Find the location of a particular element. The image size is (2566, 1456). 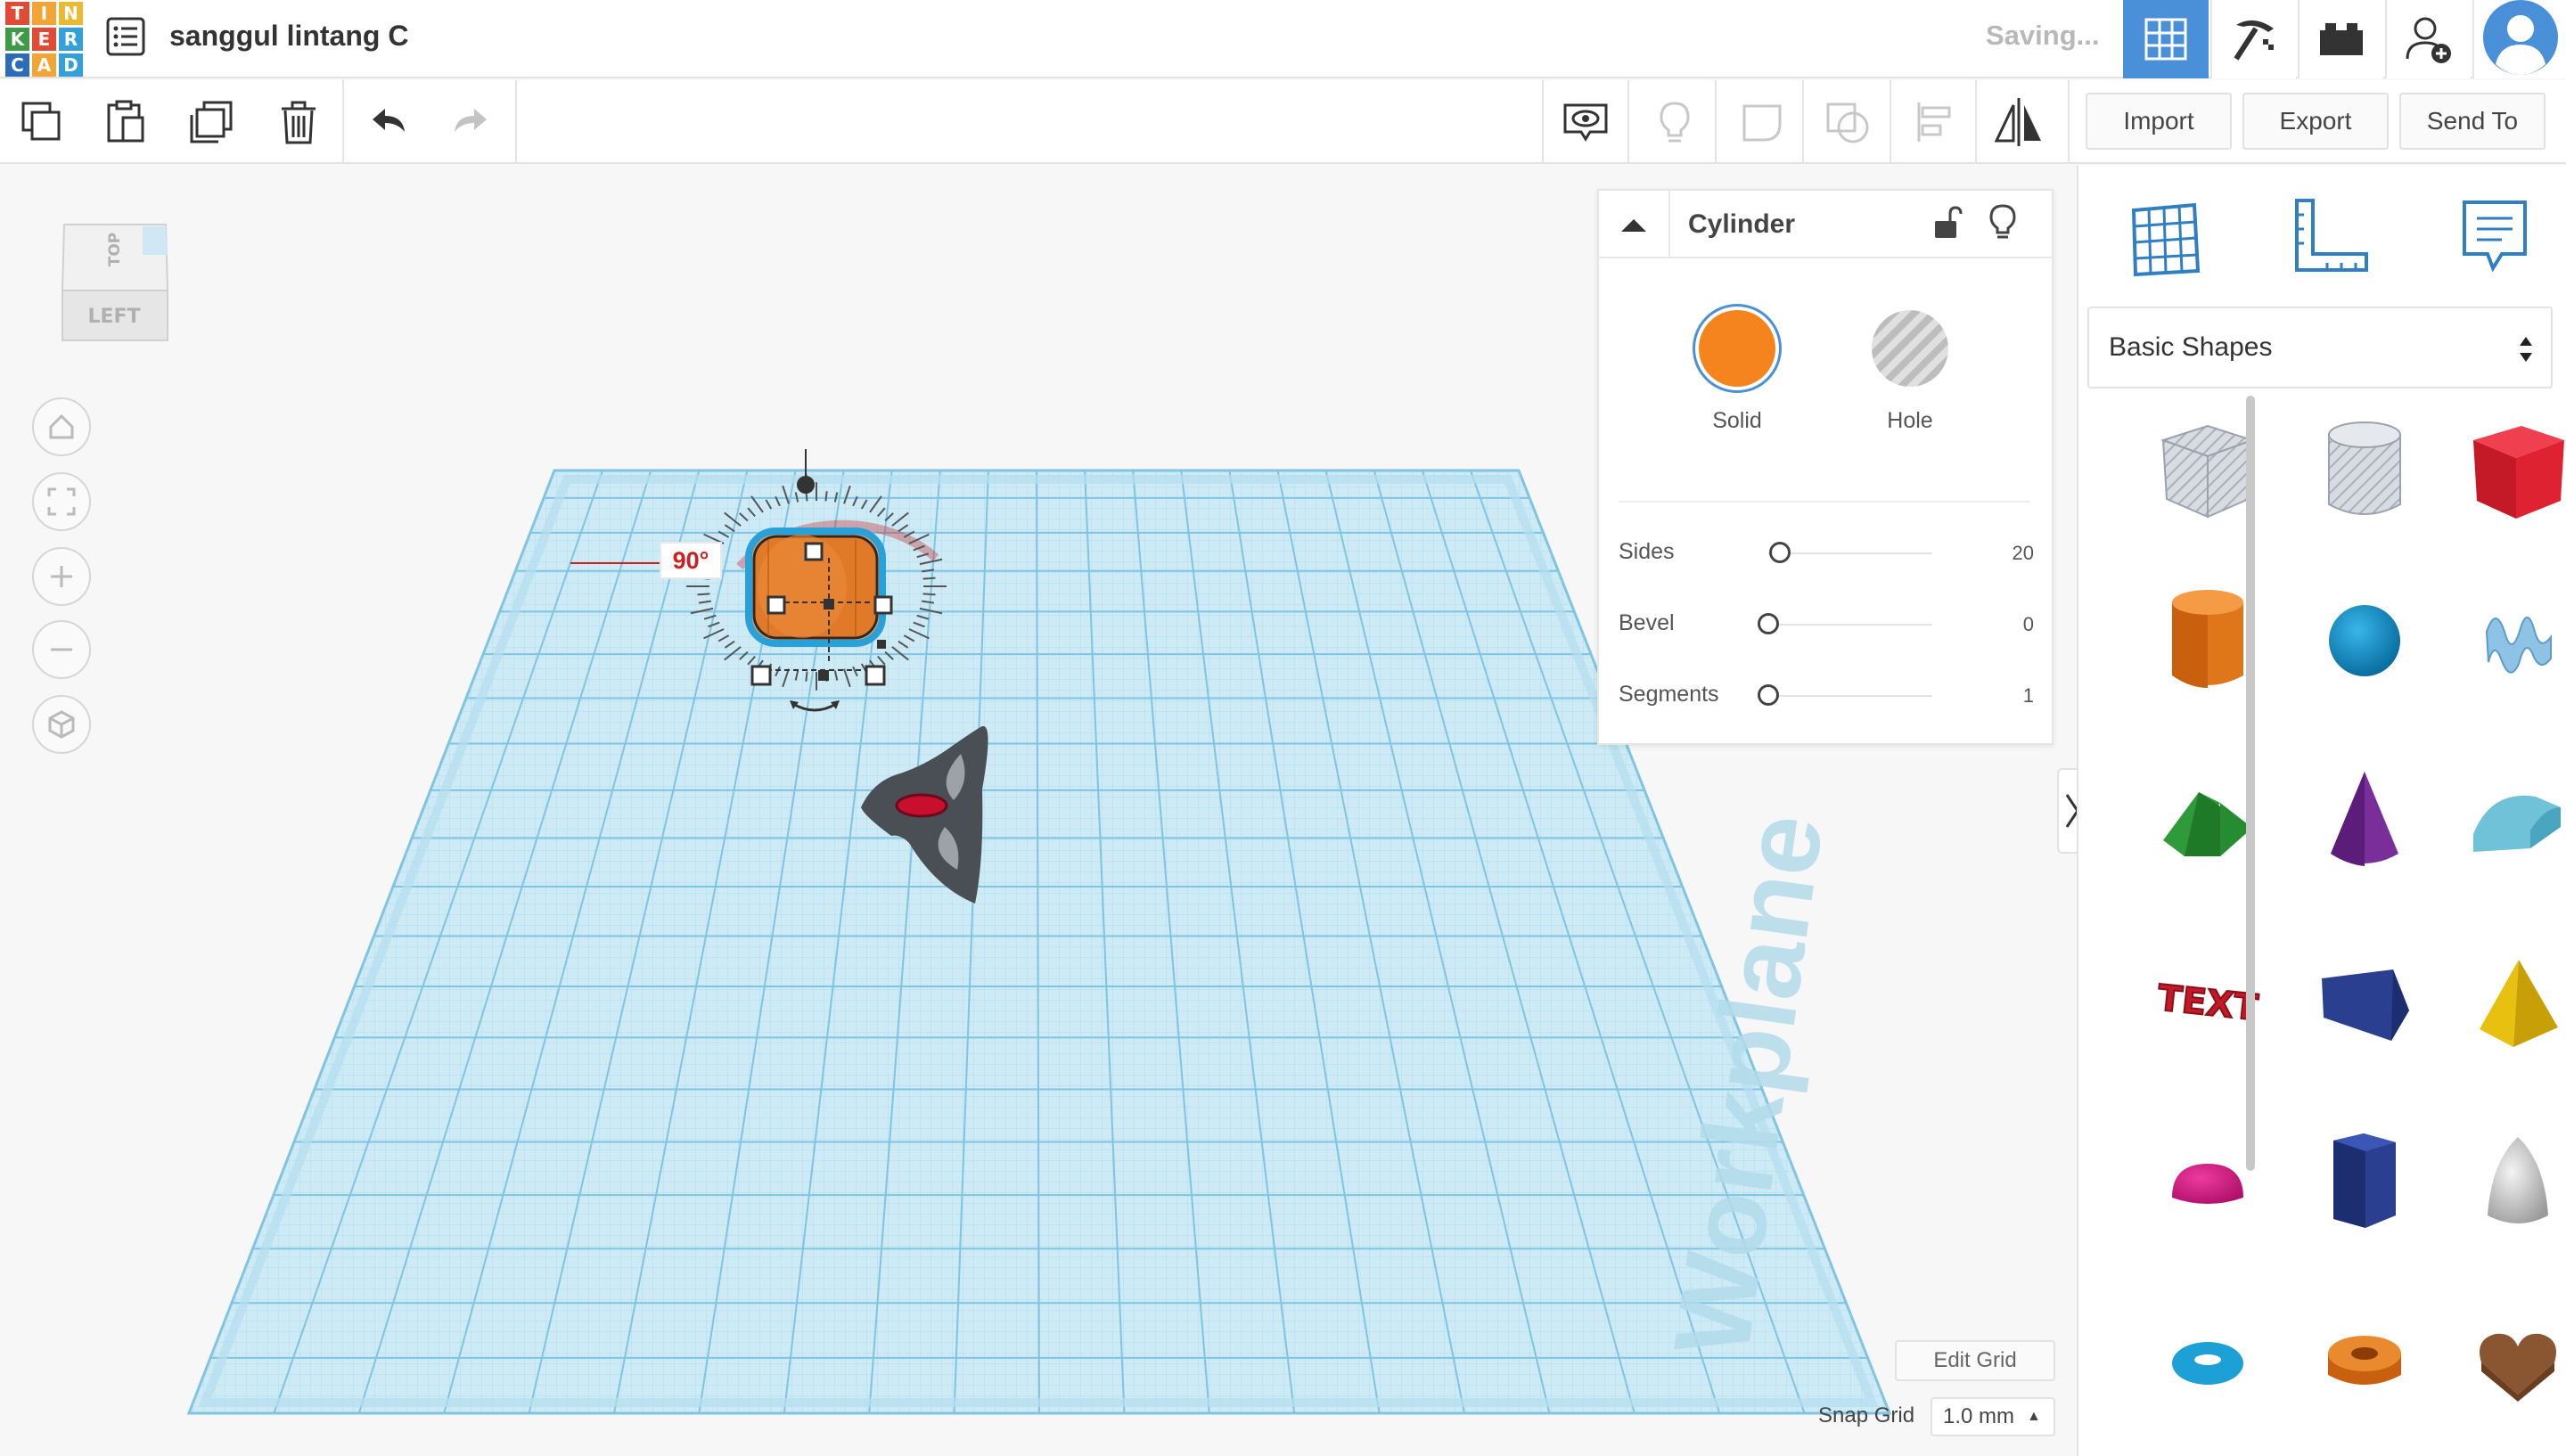

bevel-value: 0 is located at coordinates (2028, 624).